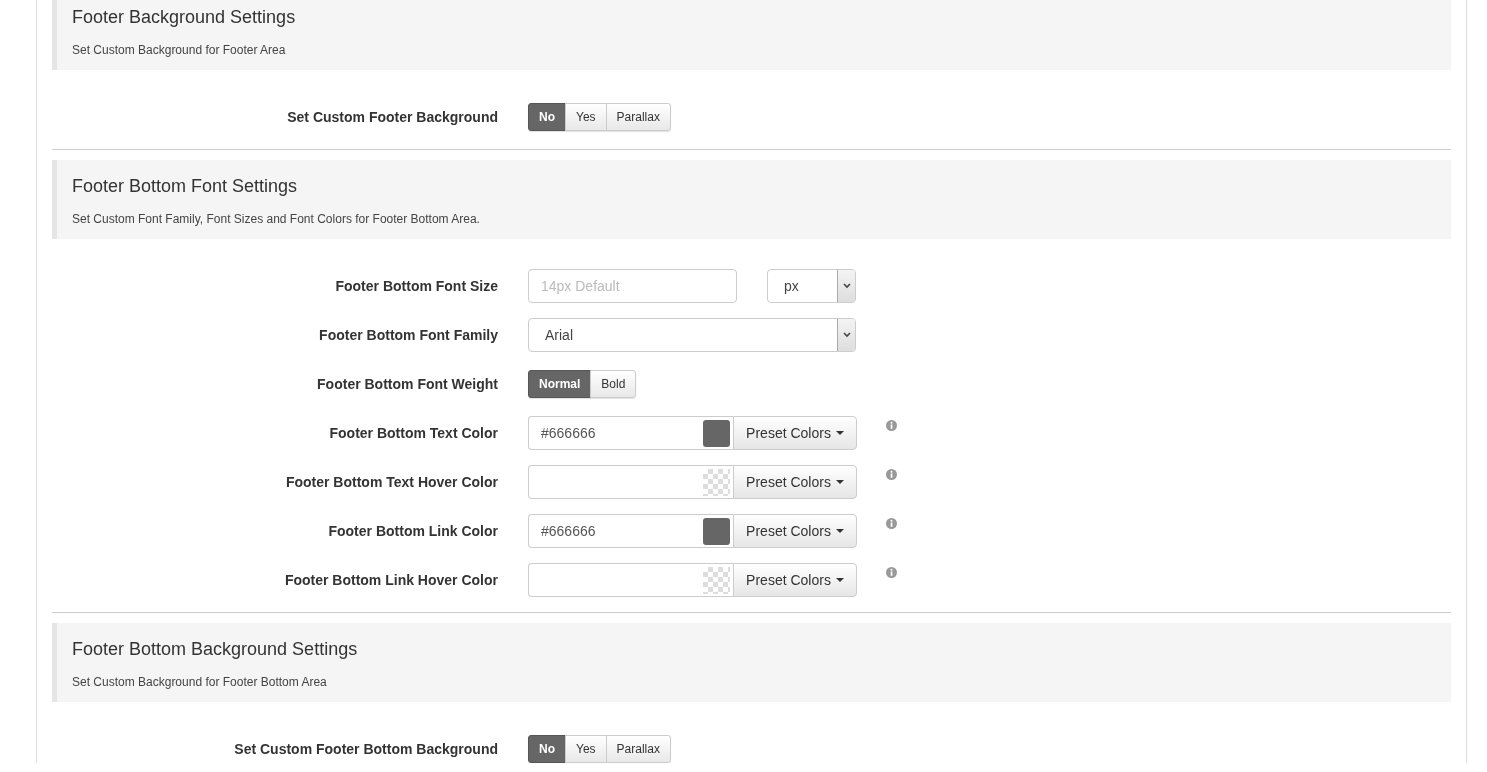 This screenshot has width=1487, height=772. I want to click on section-title: Footer Bottom Font Settings, so click(185, 186).